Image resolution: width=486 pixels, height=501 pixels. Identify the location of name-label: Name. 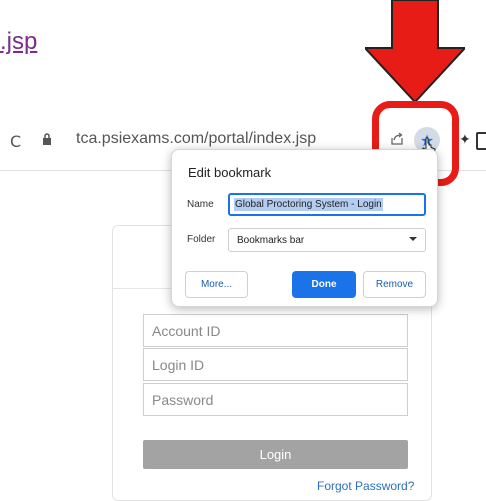
(200, 204).